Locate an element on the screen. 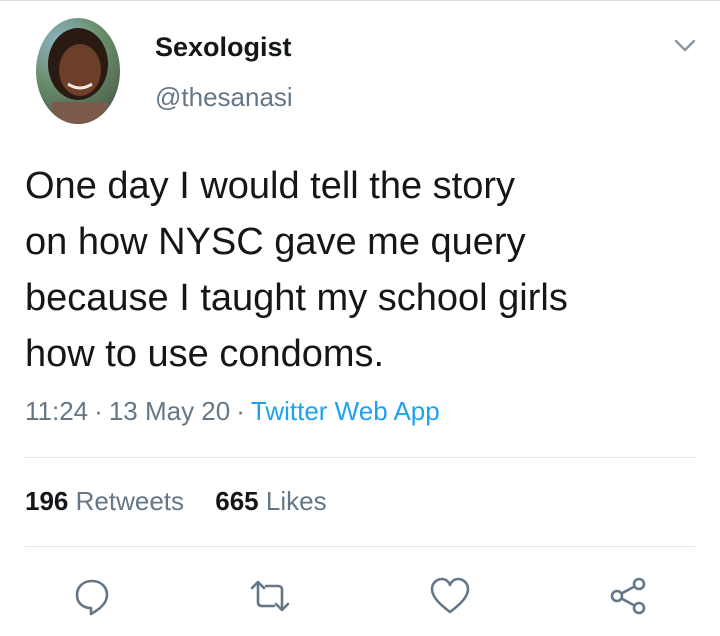  likes-stat: 665 Likes is located at coordinates (270, 501).